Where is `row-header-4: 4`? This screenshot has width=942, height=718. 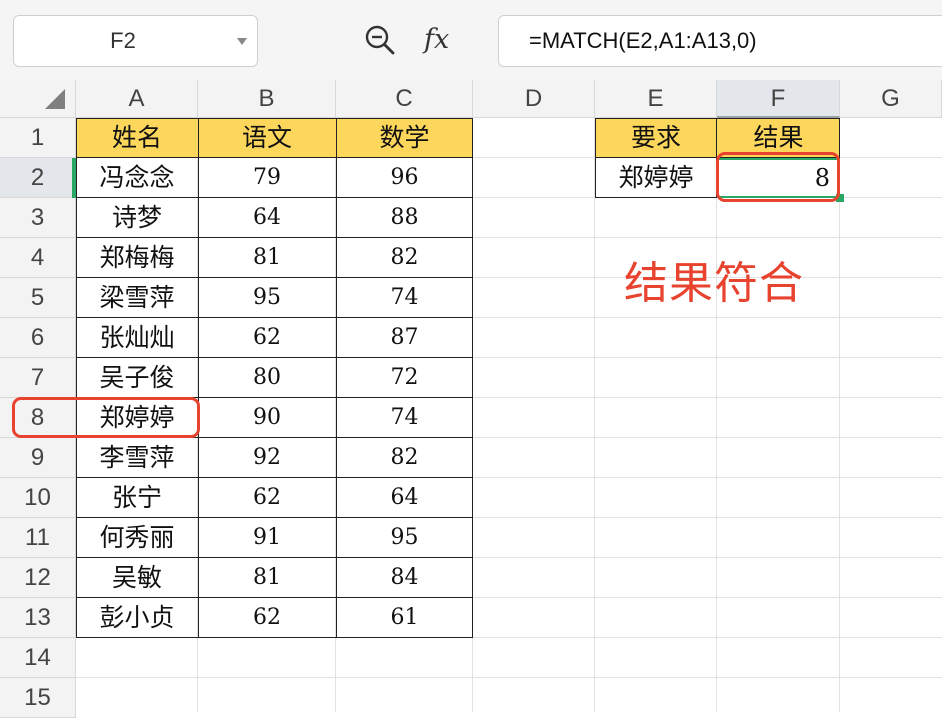
row-header-4: 4 is located at coordinates (38, 258).